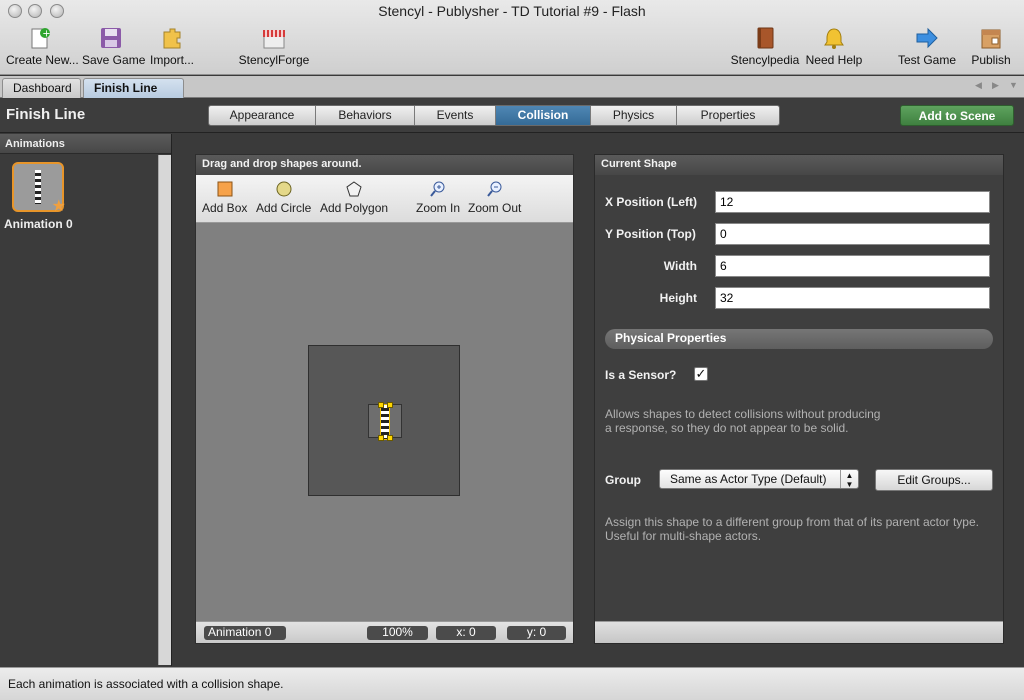 This screenshot has height=700, width=1024. I want to click on finish-line-sprite, so click(38, 187).